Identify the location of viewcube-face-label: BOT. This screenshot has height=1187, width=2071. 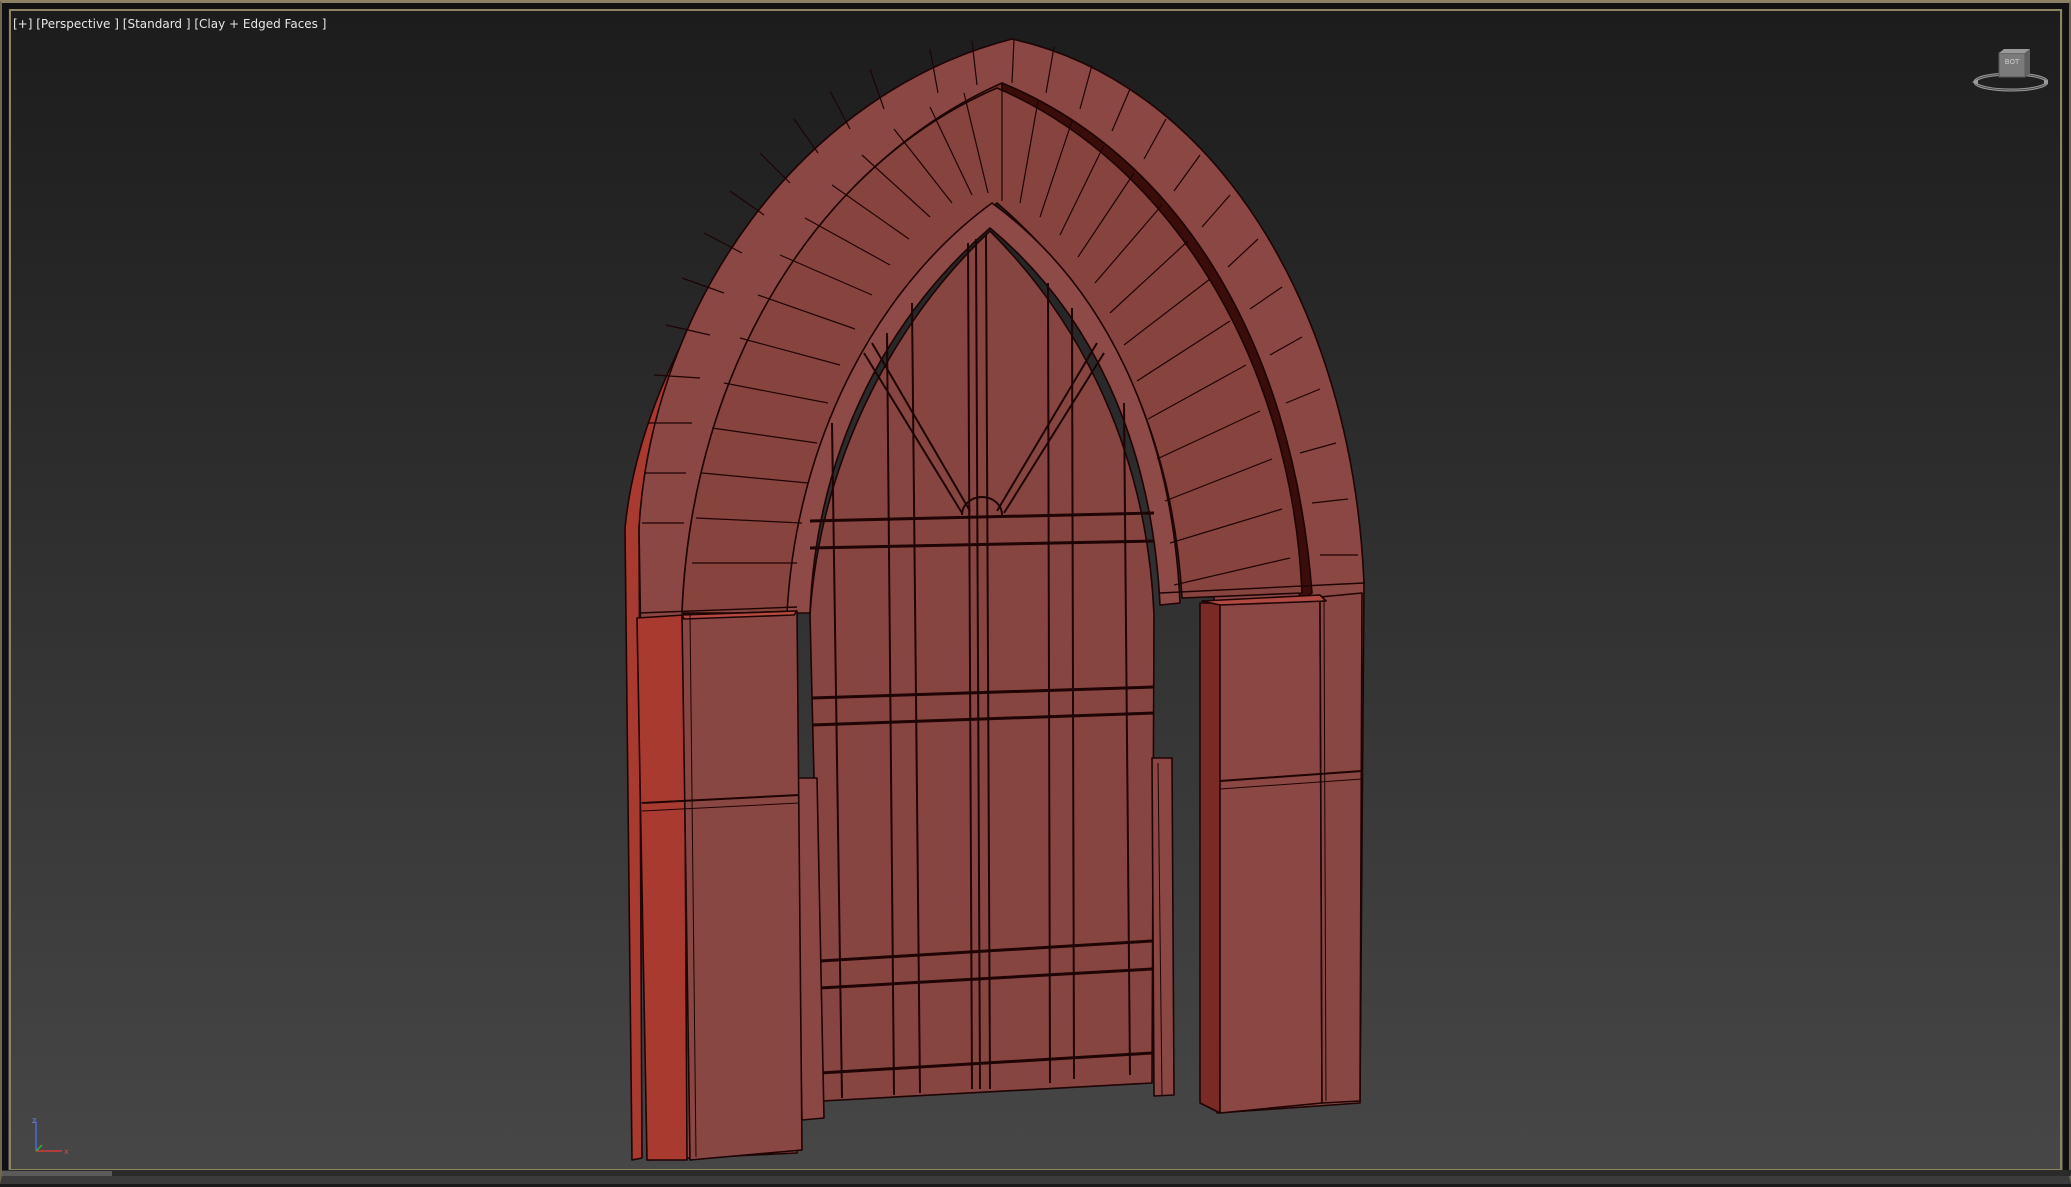
(2012, 62).